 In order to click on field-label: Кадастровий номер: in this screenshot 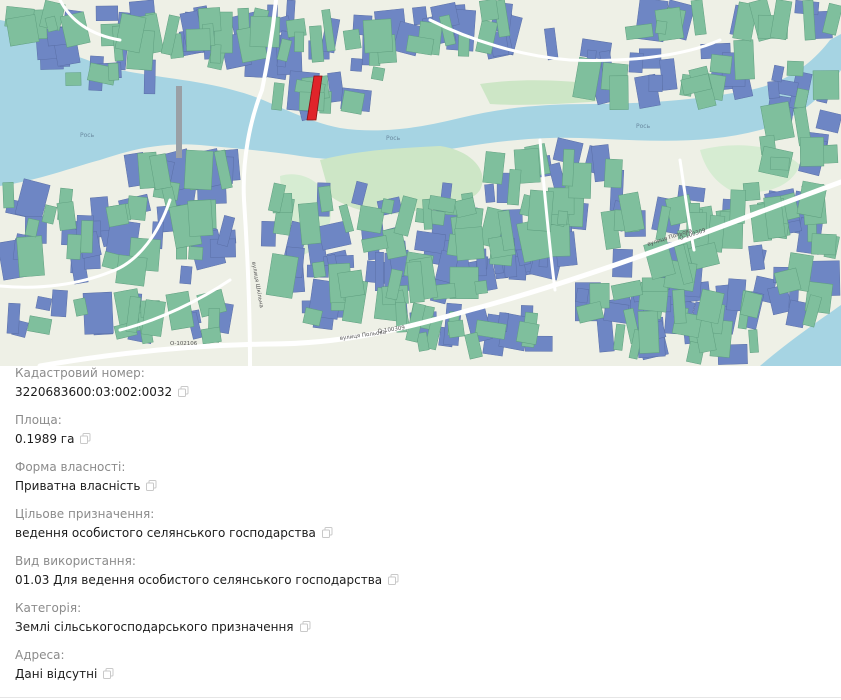, I will do `click(80, 373)`.